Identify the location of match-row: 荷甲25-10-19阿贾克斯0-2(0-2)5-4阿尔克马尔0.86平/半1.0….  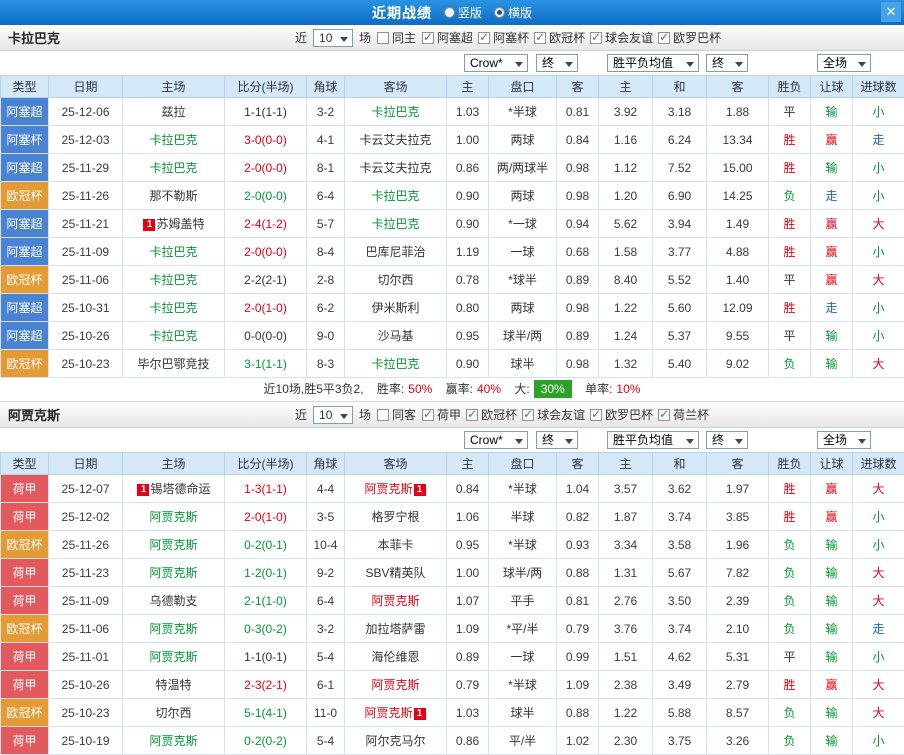
(452, 741).